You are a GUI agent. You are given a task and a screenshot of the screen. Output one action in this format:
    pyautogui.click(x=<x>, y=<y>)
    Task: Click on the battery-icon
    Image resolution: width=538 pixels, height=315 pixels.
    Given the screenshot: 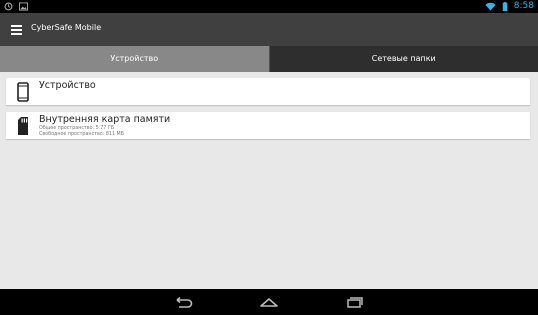 What is the action you would take?
    pyautogui.click(x=505, y=6)
    